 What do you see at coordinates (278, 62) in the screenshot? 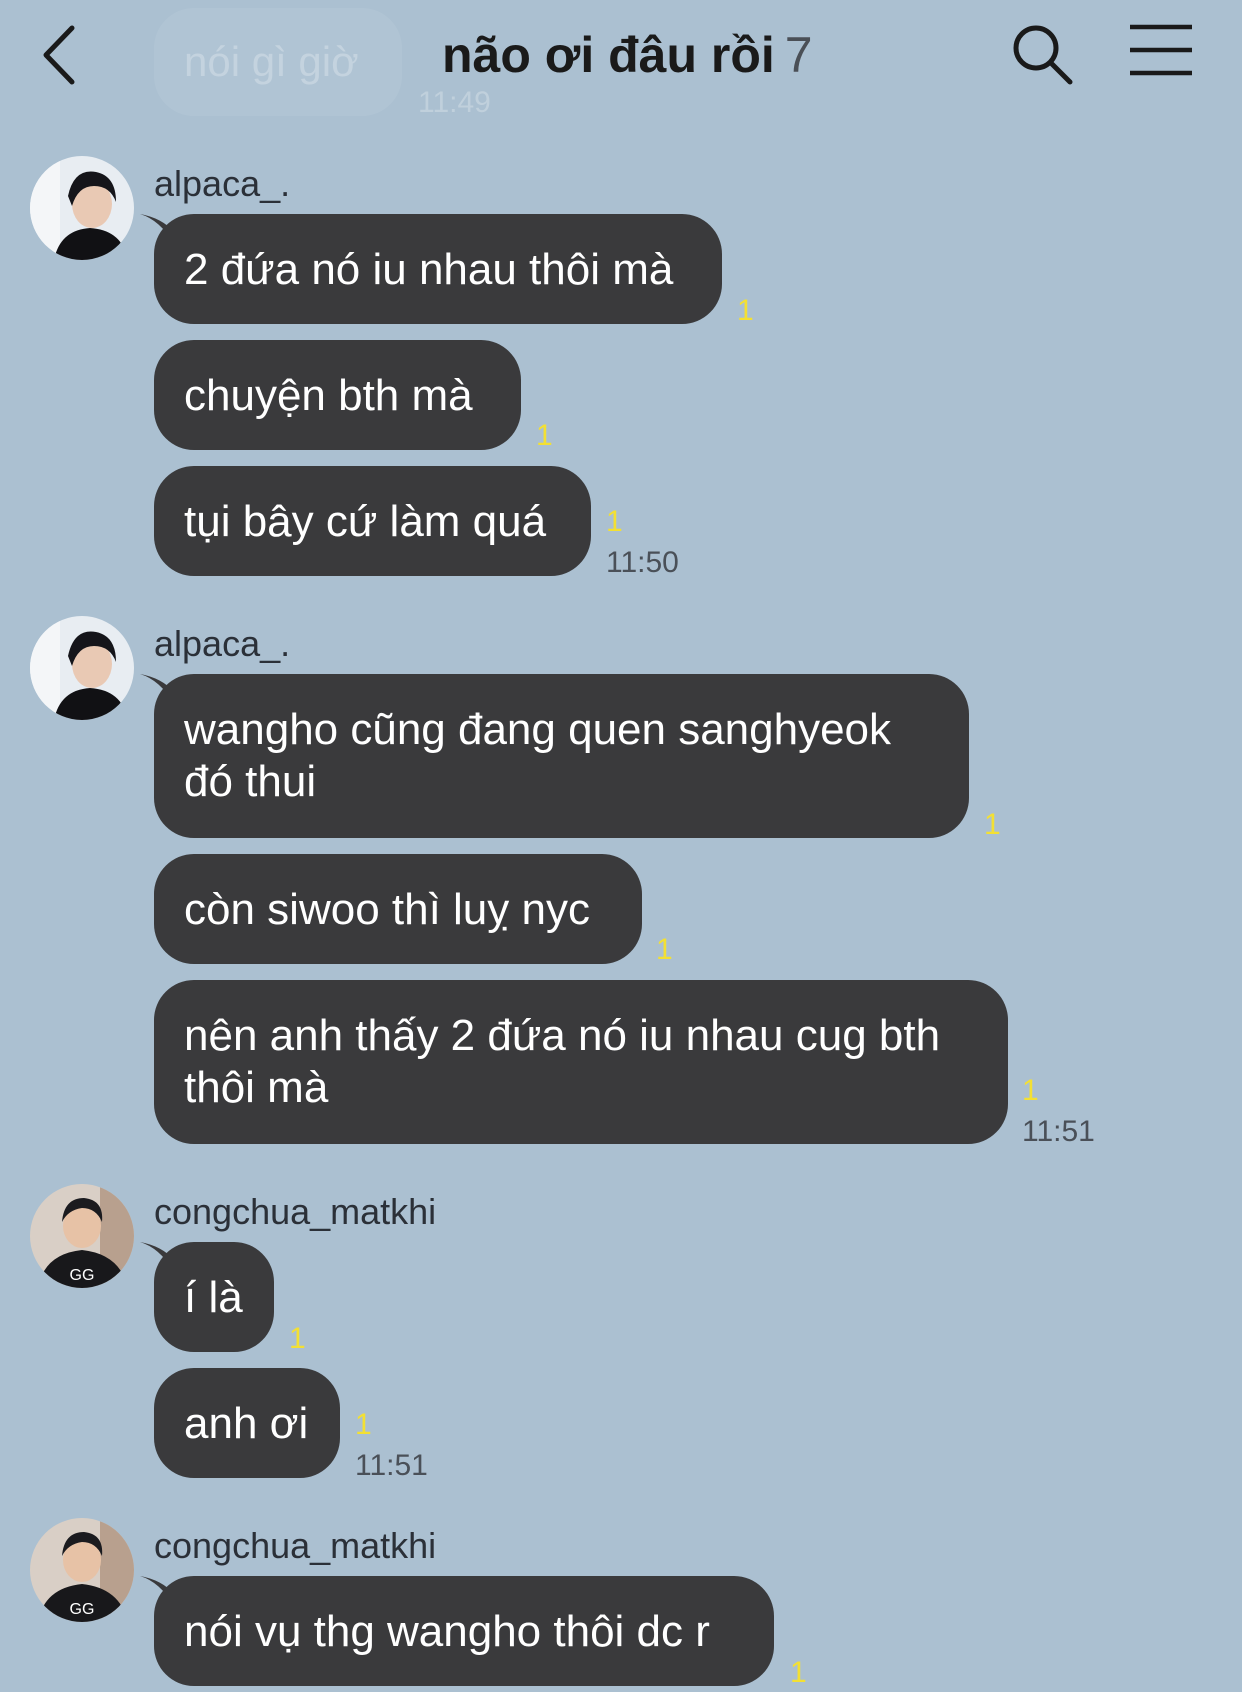
I see `previous-message-bubble: nói gì giờ` at bounding box center [278, 62].